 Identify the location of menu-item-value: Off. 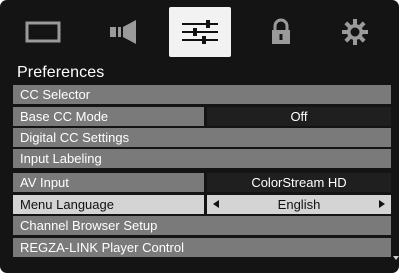
(299, 116).